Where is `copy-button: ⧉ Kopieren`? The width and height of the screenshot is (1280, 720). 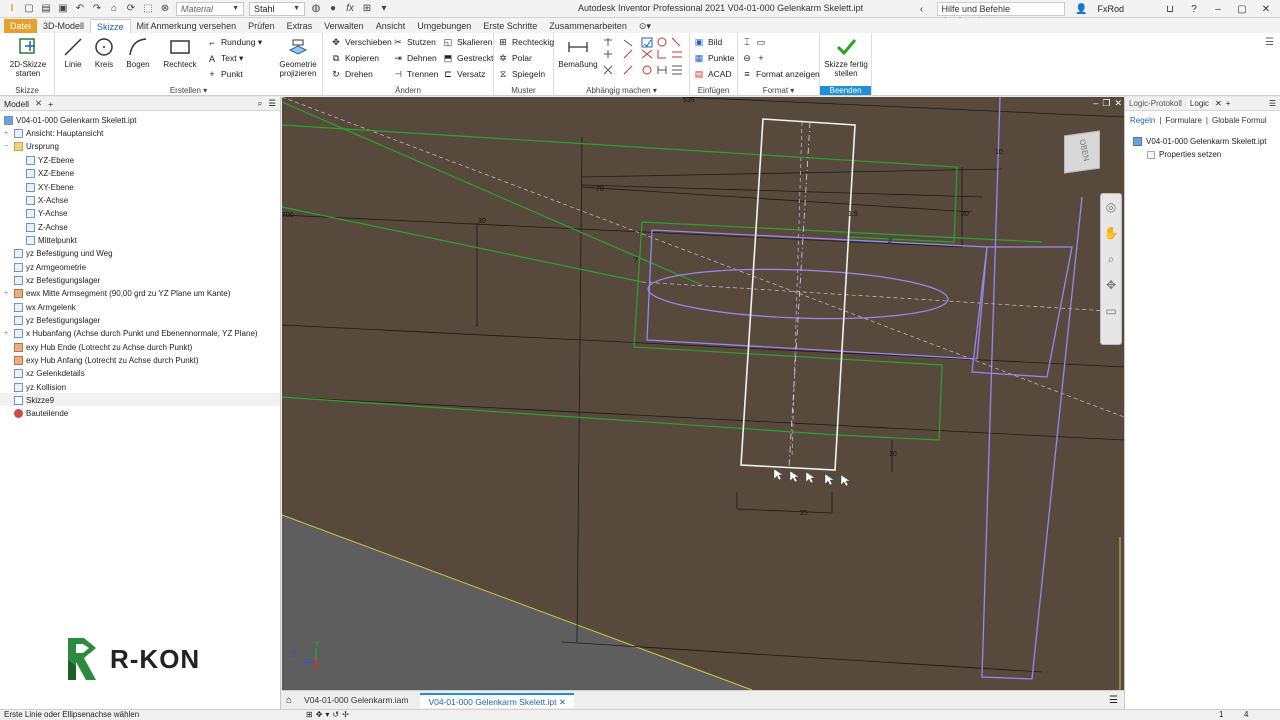 copy-button: ⧉ Kopieren is located at coordinates (355, 58).